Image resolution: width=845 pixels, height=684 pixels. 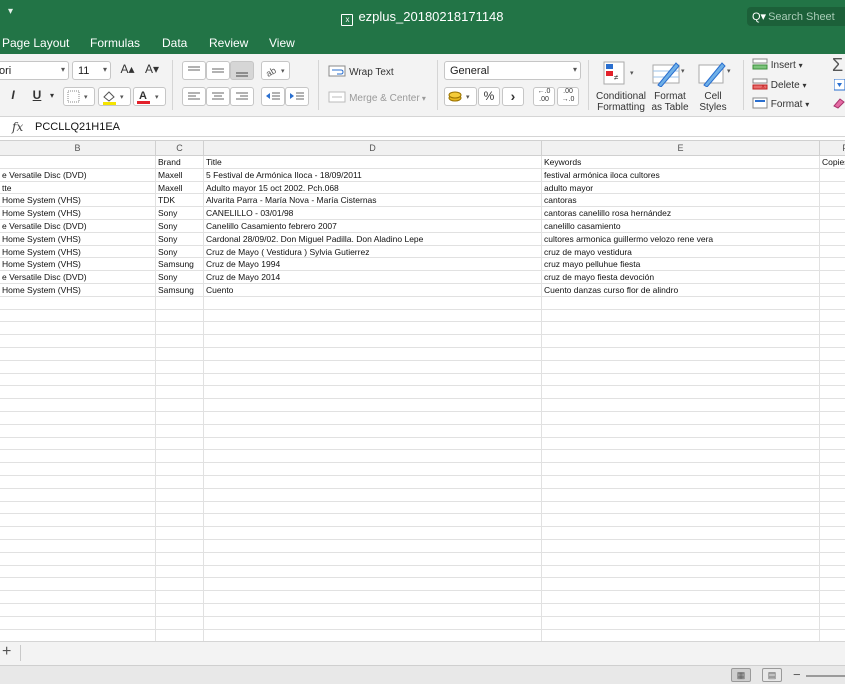 What do you see at coordinates (34, 70) in the screenshot?
I see `font-name-select: ori ▾` at bounding box center [34, 70].